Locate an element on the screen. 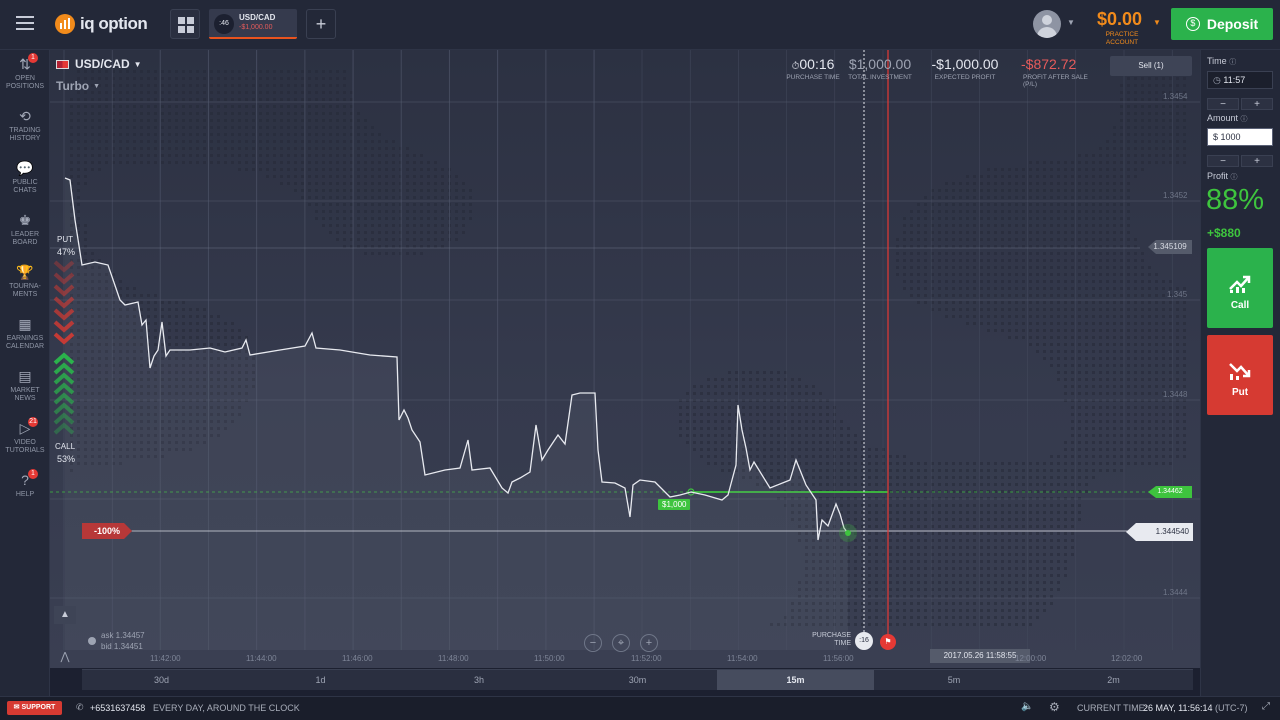 This screenshot has height=720, width=1280. sidebar-item-tournaments: 🏆 TOURNA- MENTS is located at coordinates (25, 281).